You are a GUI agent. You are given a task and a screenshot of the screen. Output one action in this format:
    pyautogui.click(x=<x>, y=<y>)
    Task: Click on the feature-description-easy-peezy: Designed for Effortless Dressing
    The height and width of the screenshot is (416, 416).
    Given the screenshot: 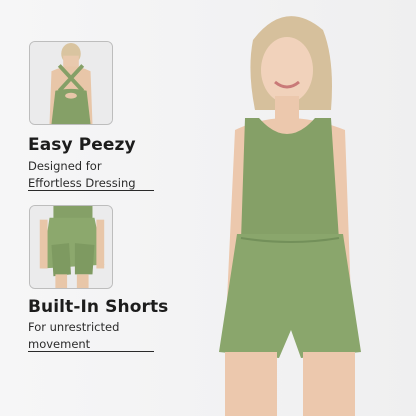 What is the action you would take?
    pyautogui.click(x=82, y=174)
    